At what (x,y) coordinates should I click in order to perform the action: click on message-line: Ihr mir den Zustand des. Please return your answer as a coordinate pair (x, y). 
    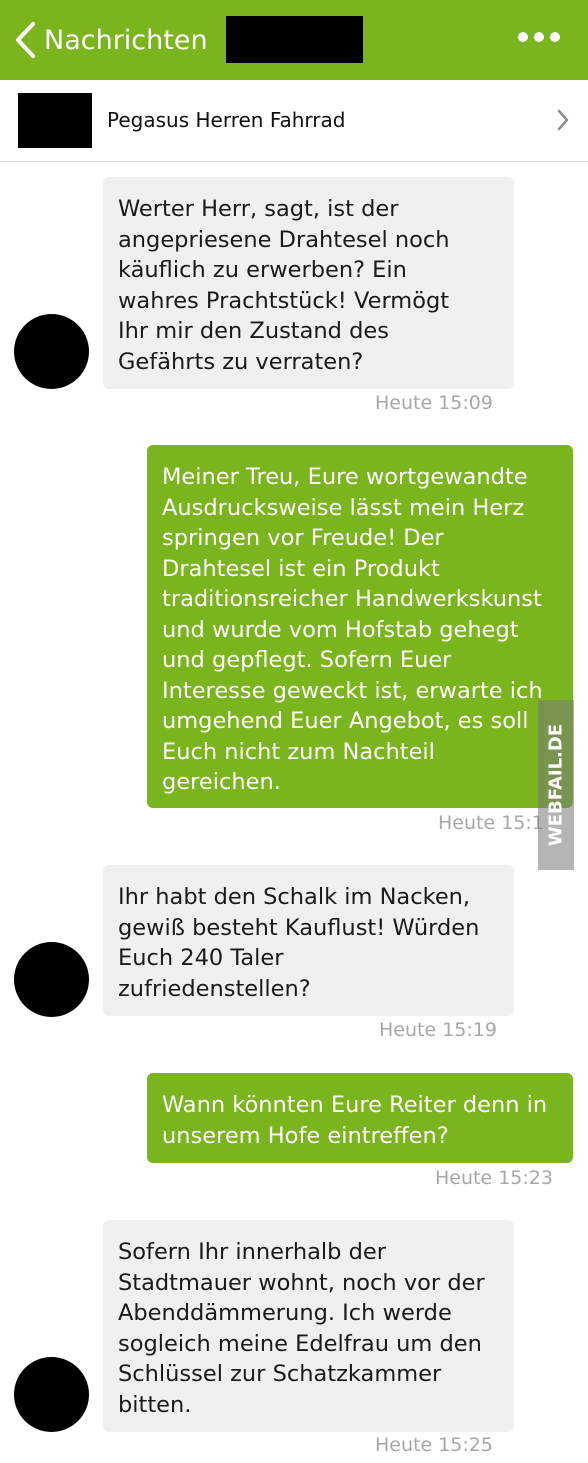
    Looking at the image, I should click on (253, 331).